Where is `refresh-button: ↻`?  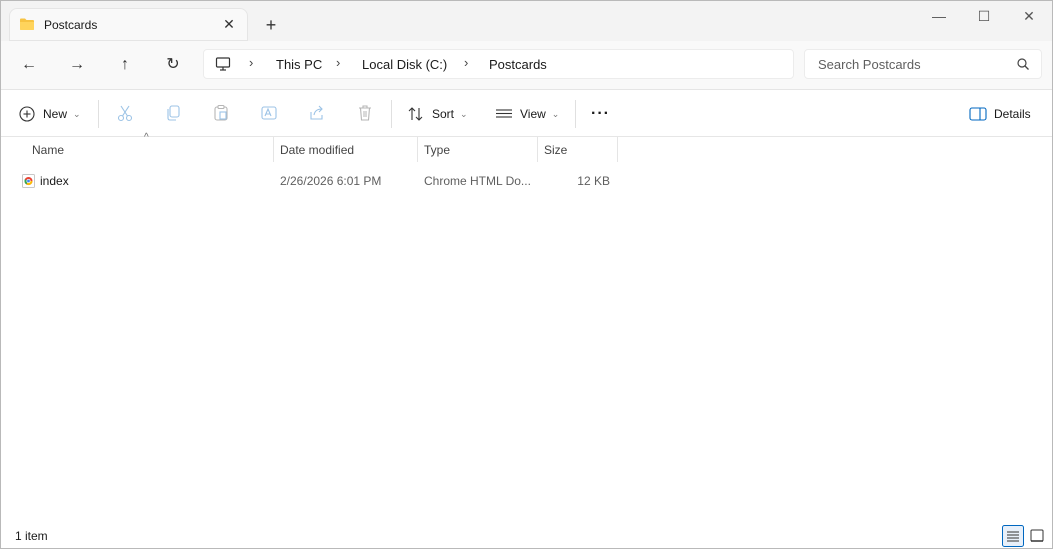 refresh-button: ↻ is located at coordinates (173, 65).